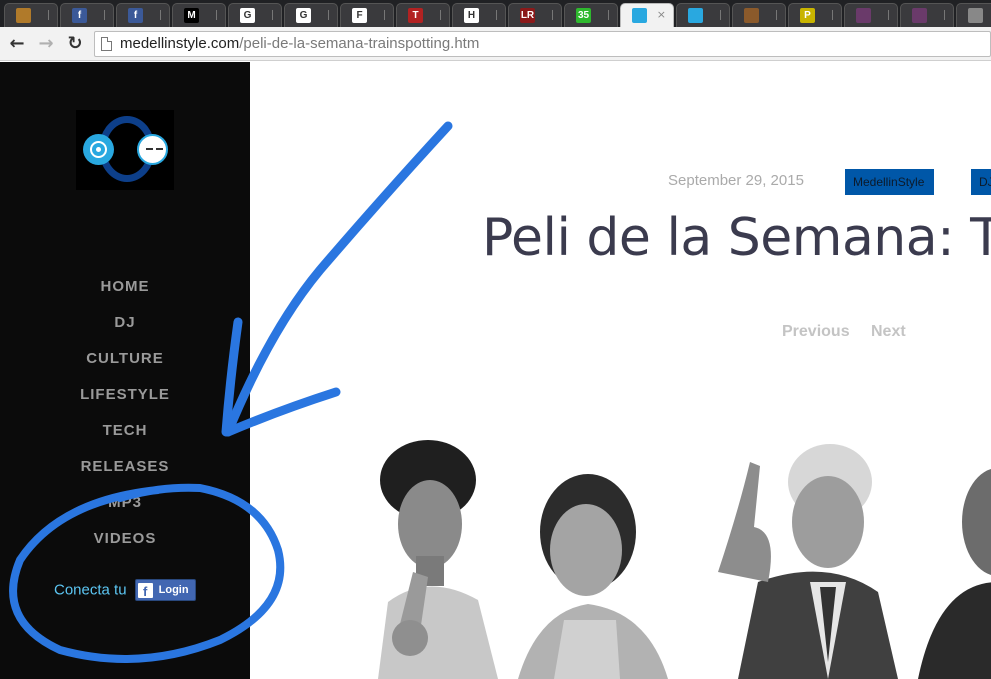 This screenshot has height=679, width=991. What do you see at coordinates (751, 15) in the screenshot?
I see `image-thumb-icon` at bounding box center [751, 15].